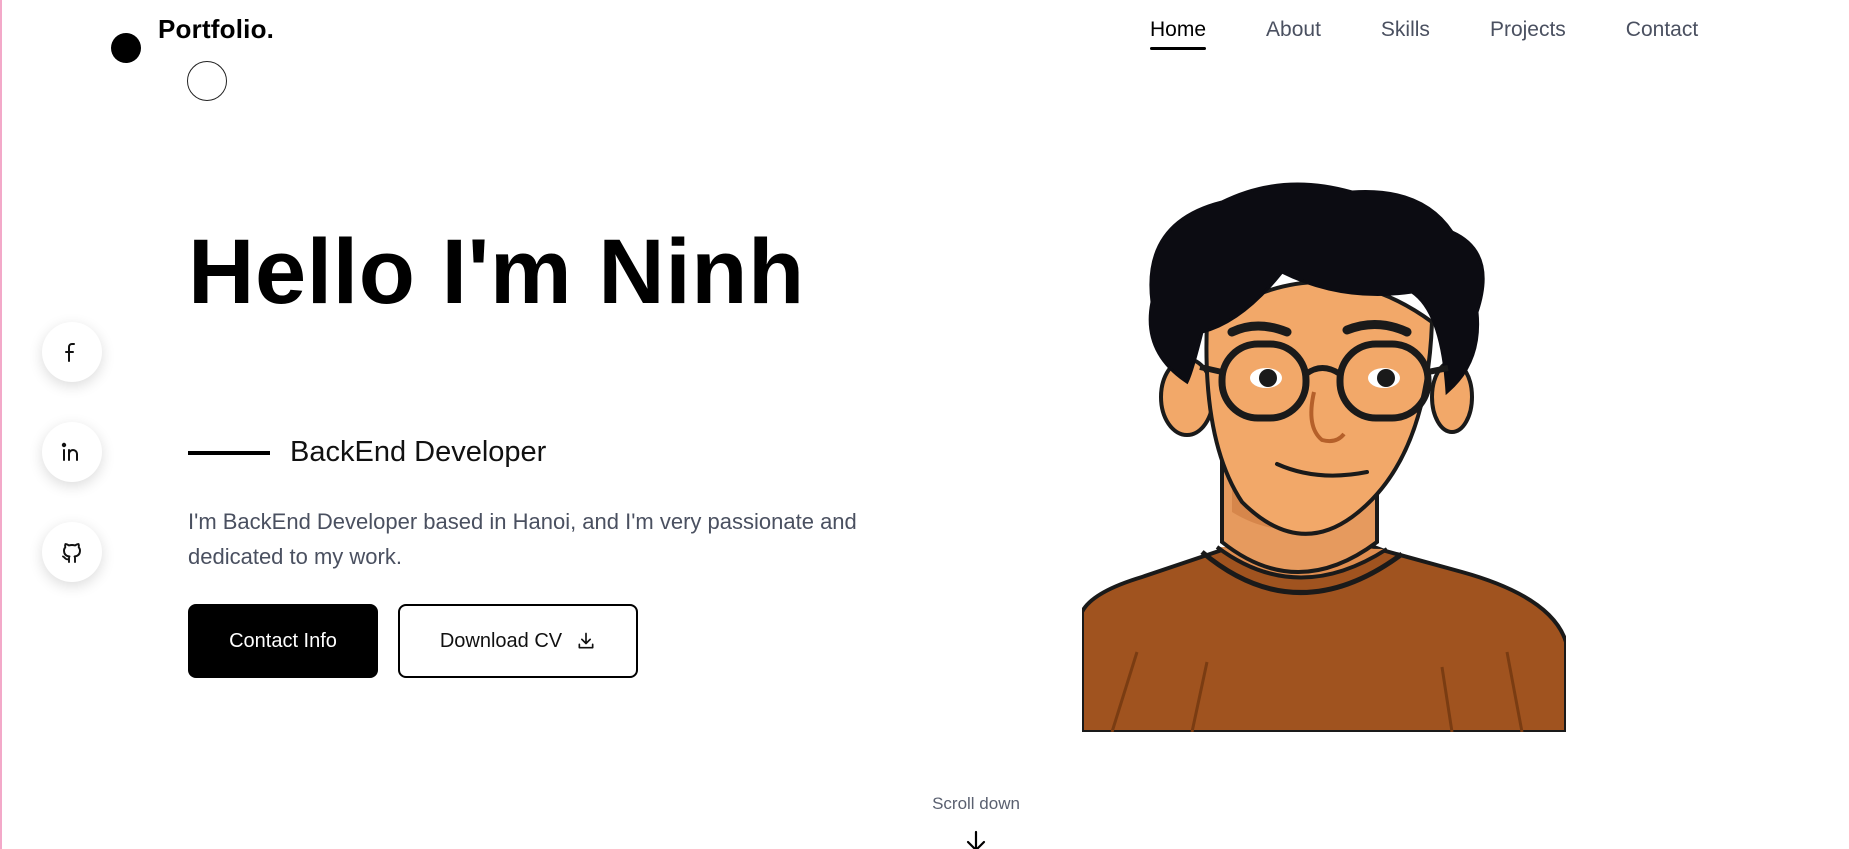  I want to click on arrow-down-icon, so click(976, 839).